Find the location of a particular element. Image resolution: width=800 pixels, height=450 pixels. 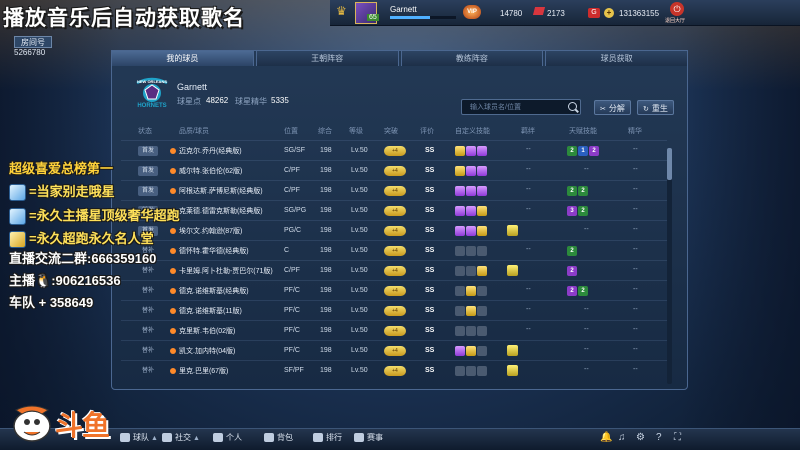

settings-icon: ⚙ is located at coordinates (640, 437).